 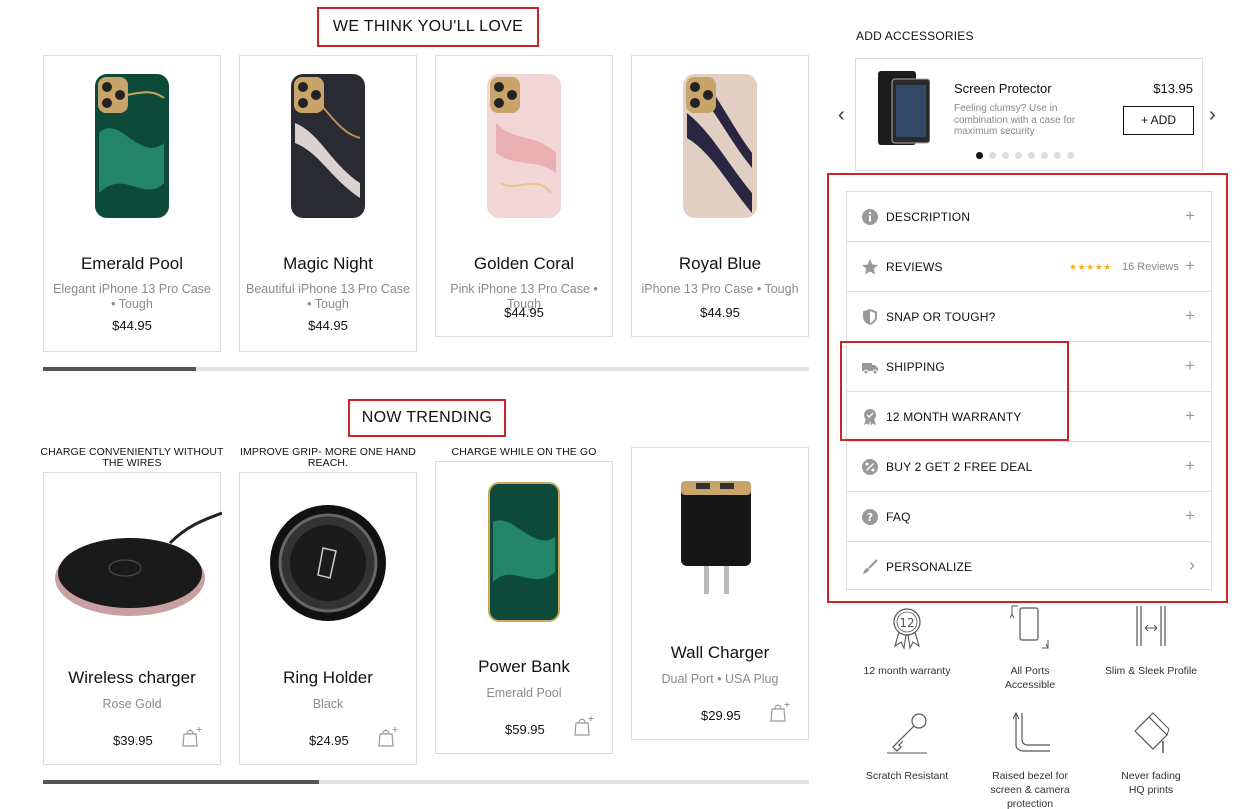 What do you see at coordinates (1150, 267) in the screenshot?
I see `review-count: 16 Reviews` at bounding box center [1150, 267].